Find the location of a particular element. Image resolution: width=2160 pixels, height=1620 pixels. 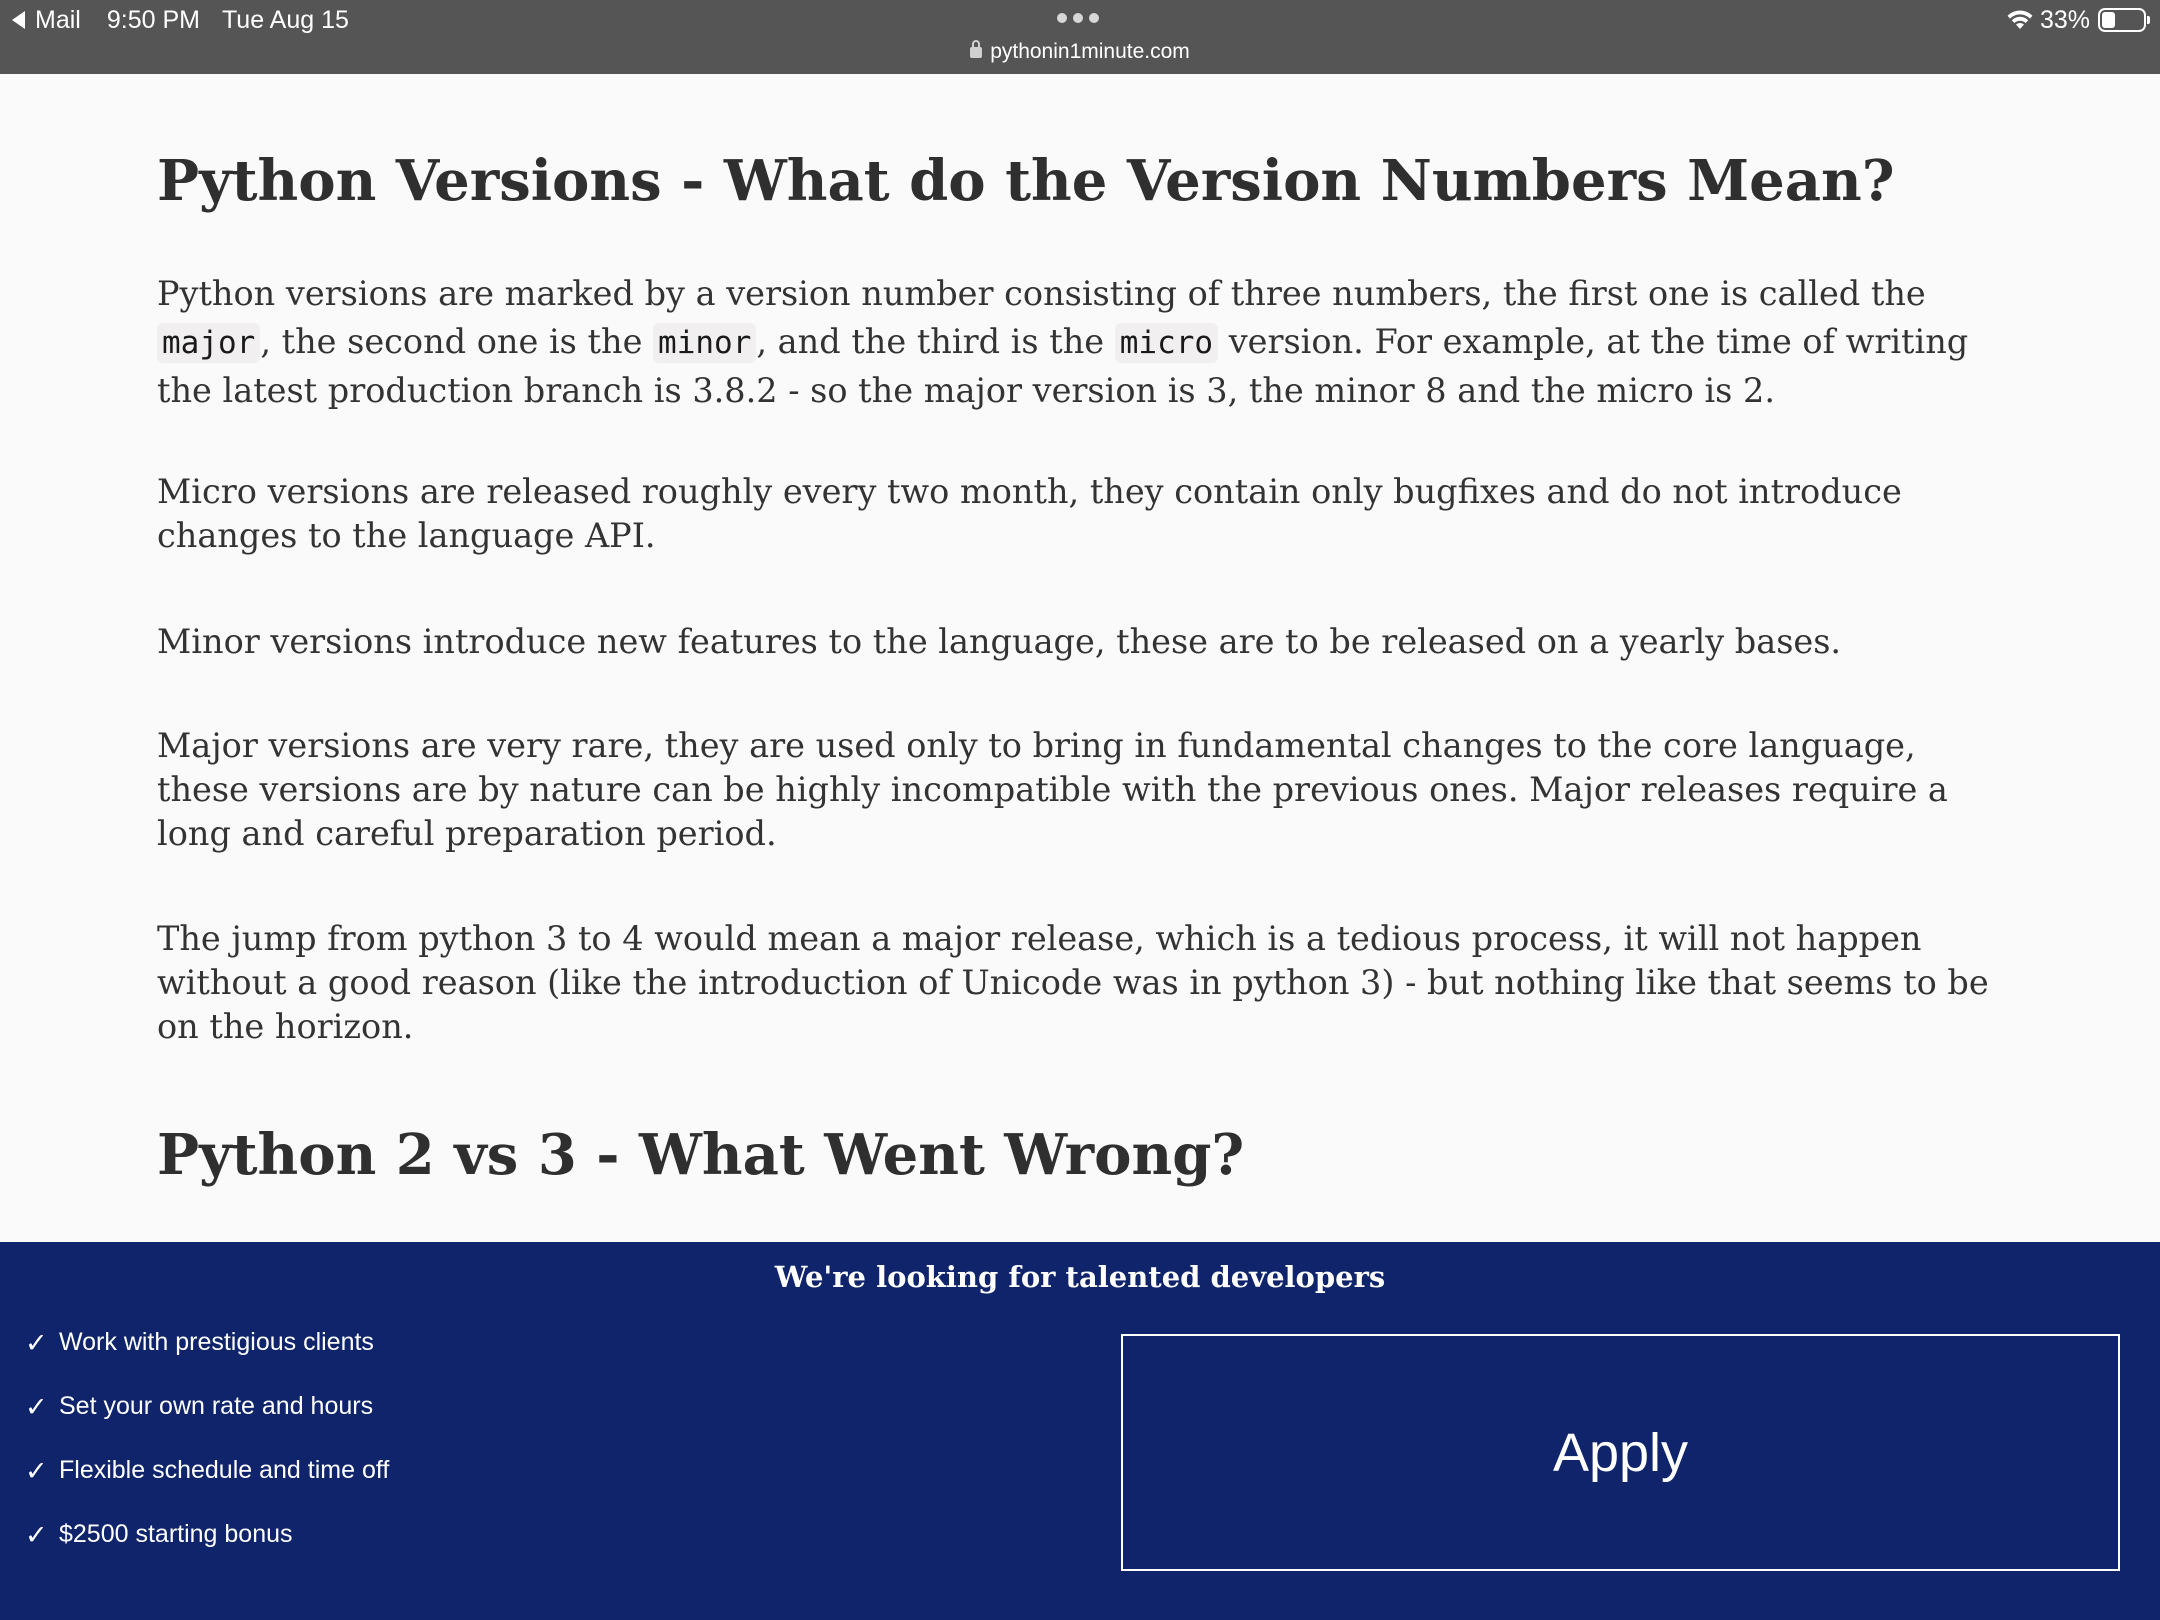

battery-fill is located at coordinates (2109, 20).